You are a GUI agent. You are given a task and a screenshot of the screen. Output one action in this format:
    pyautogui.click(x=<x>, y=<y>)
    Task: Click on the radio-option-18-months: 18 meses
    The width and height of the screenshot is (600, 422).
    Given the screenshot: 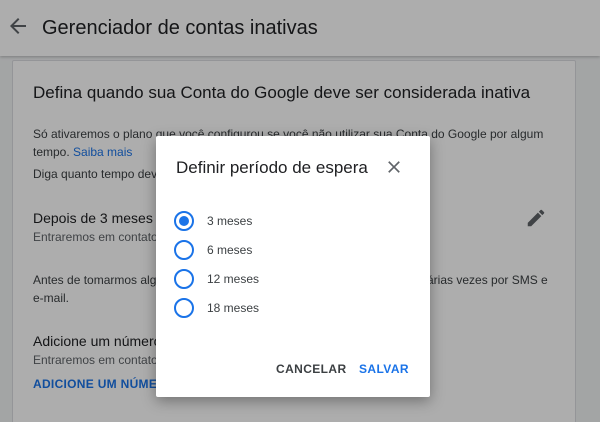 What is the action you would take?
    pyautogui.click(x=274, y=309)
    